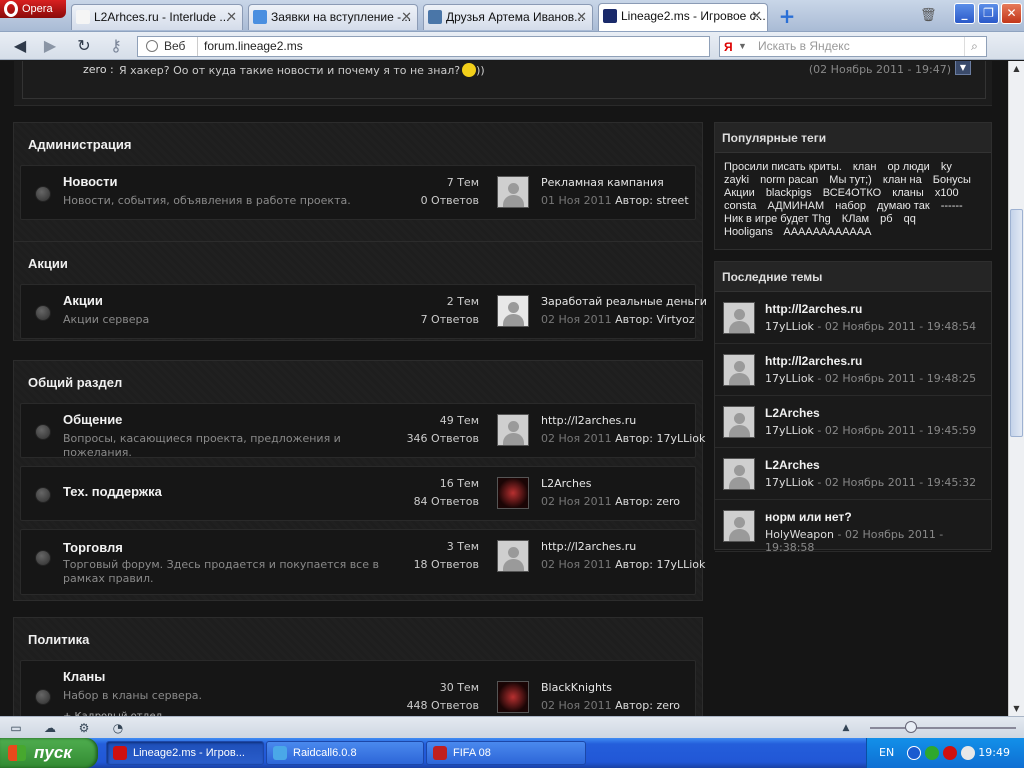 The width and height of the screenshot is (1024, 768). I want to click on recent-topic-author: HolyWeapon, so click(799, 534).